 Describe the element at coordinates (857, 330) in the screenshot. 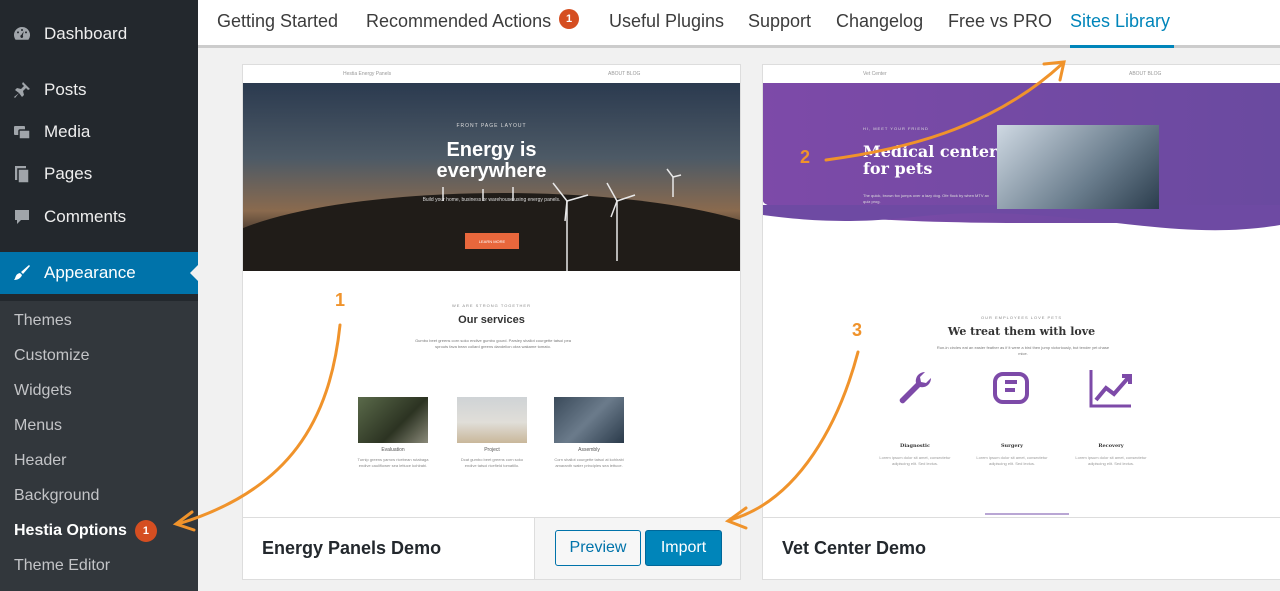

I see `annotation-number: 3` at that location.